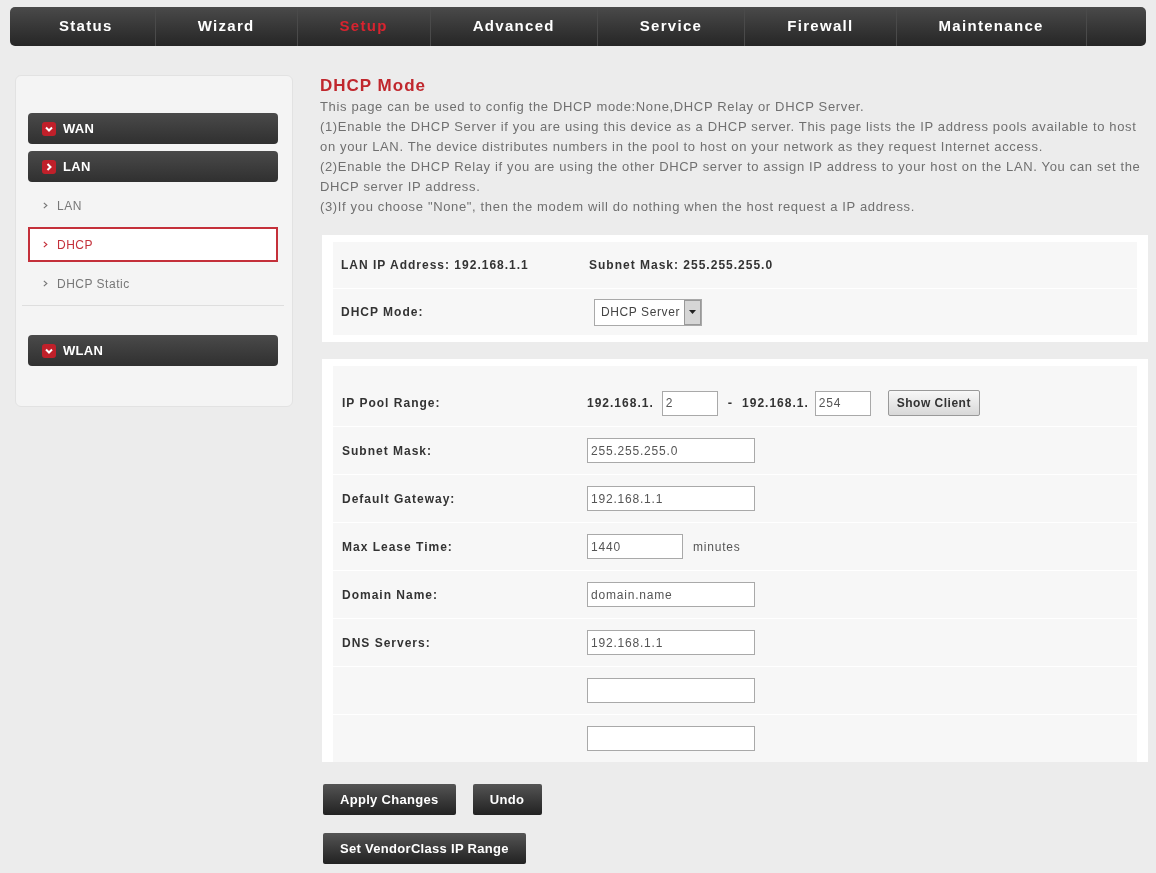 This screenshot has width=1156, height=873. I want to click on field-label: Domain Name:, so click(390, 595).